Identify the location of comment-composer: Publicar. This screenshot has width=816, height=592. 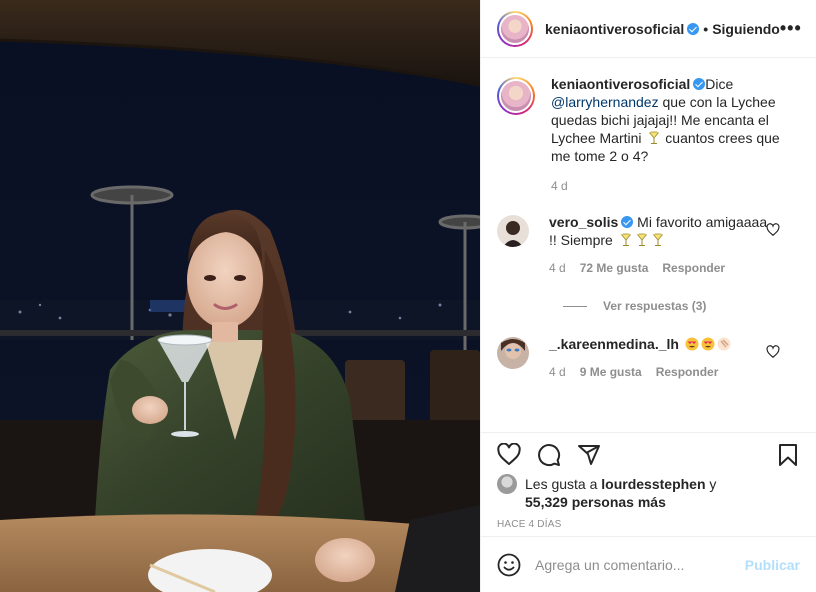
(648, 564).